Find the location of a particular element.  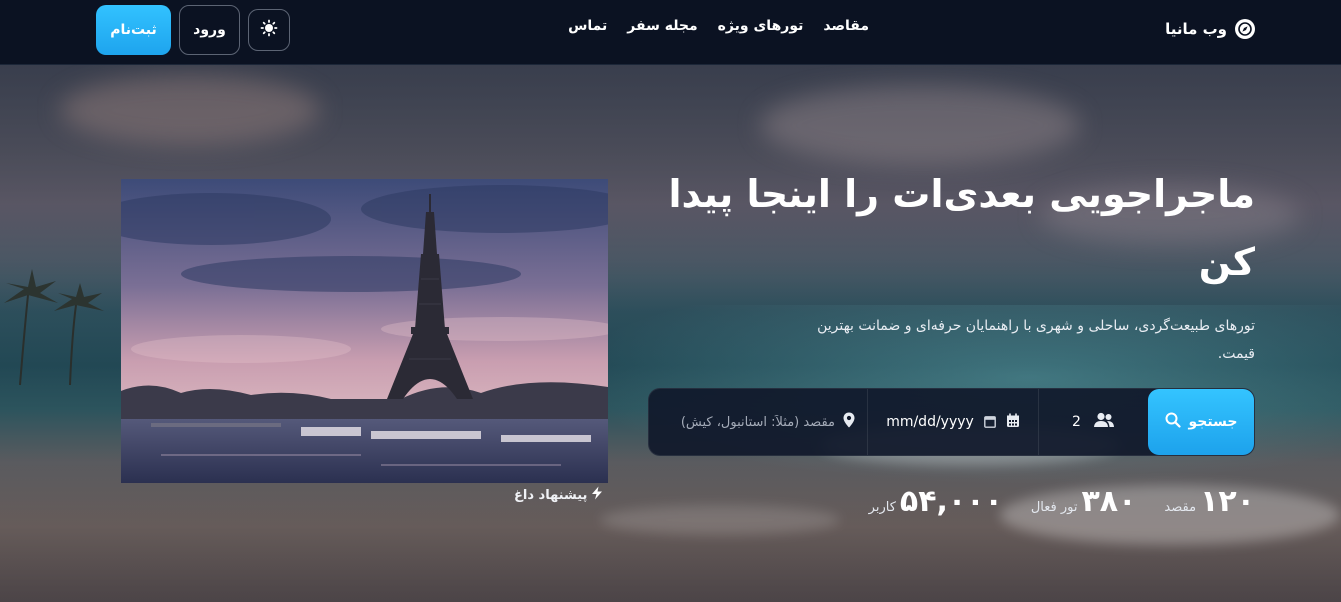

stat-active-tours: ۳۸۰ تور فعال is located at coordinates (1084, 501).